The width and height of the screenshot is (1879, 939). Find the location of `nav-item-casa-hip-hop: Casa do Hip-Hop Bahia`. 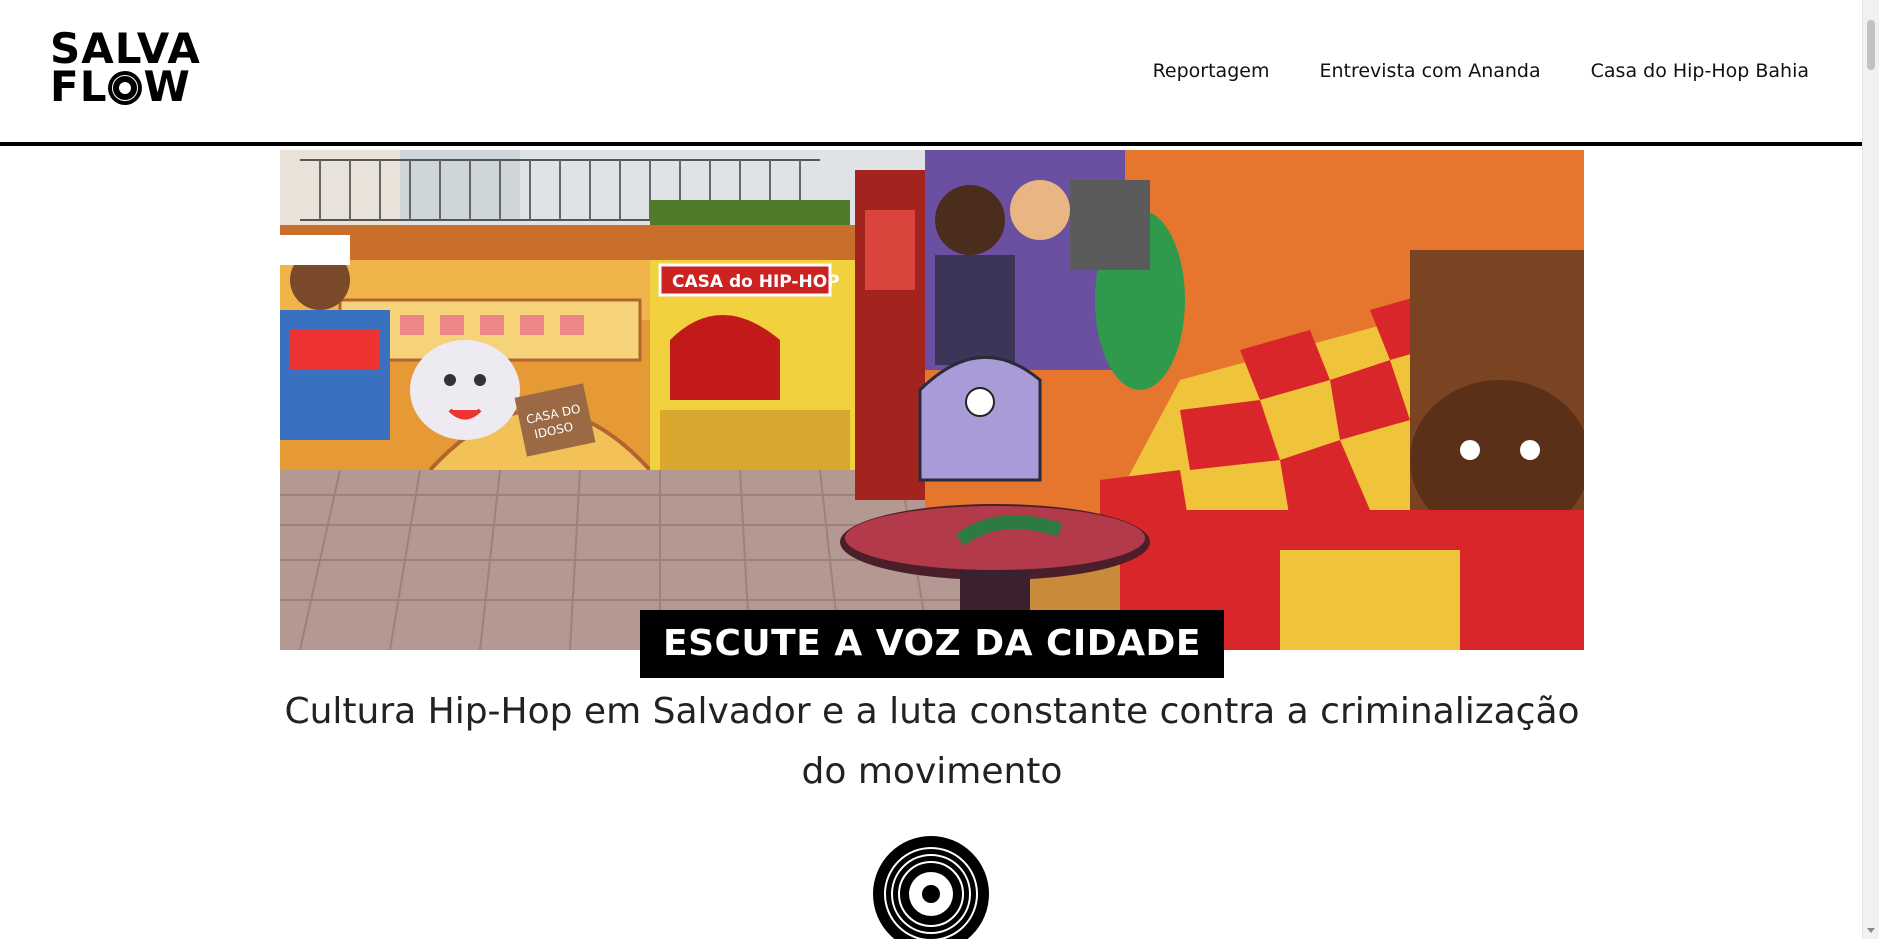

nav-item-casa-hip-hop: Casa do Hip-Hop Bahia is located at coordinates (1700, 71).